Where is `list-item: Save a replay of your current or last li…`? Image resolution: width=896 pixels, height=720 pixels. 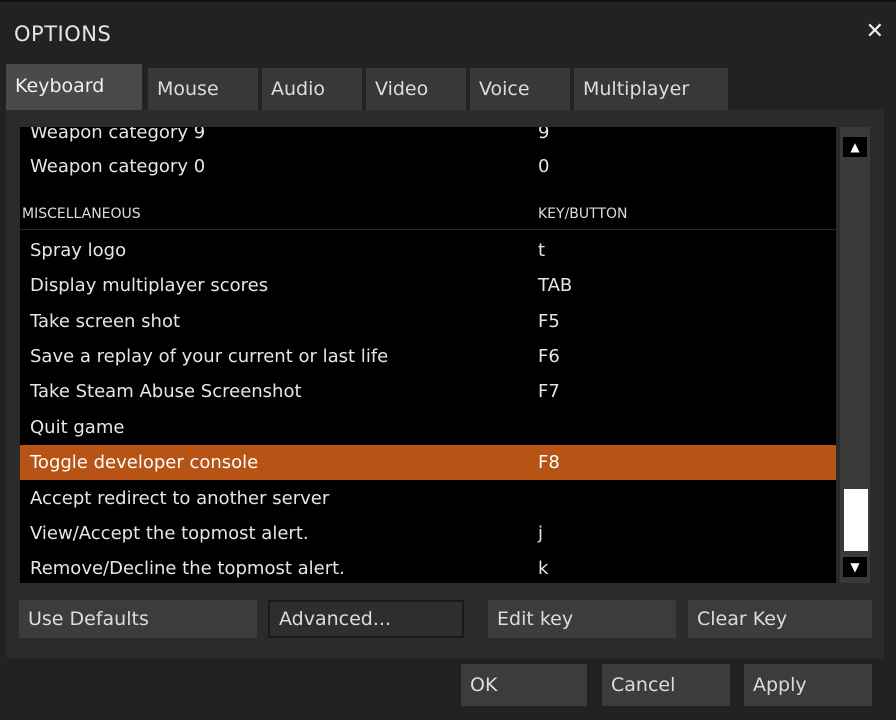
list-item: Save a replay of your current or last li… is located at coordinates (428, 356).